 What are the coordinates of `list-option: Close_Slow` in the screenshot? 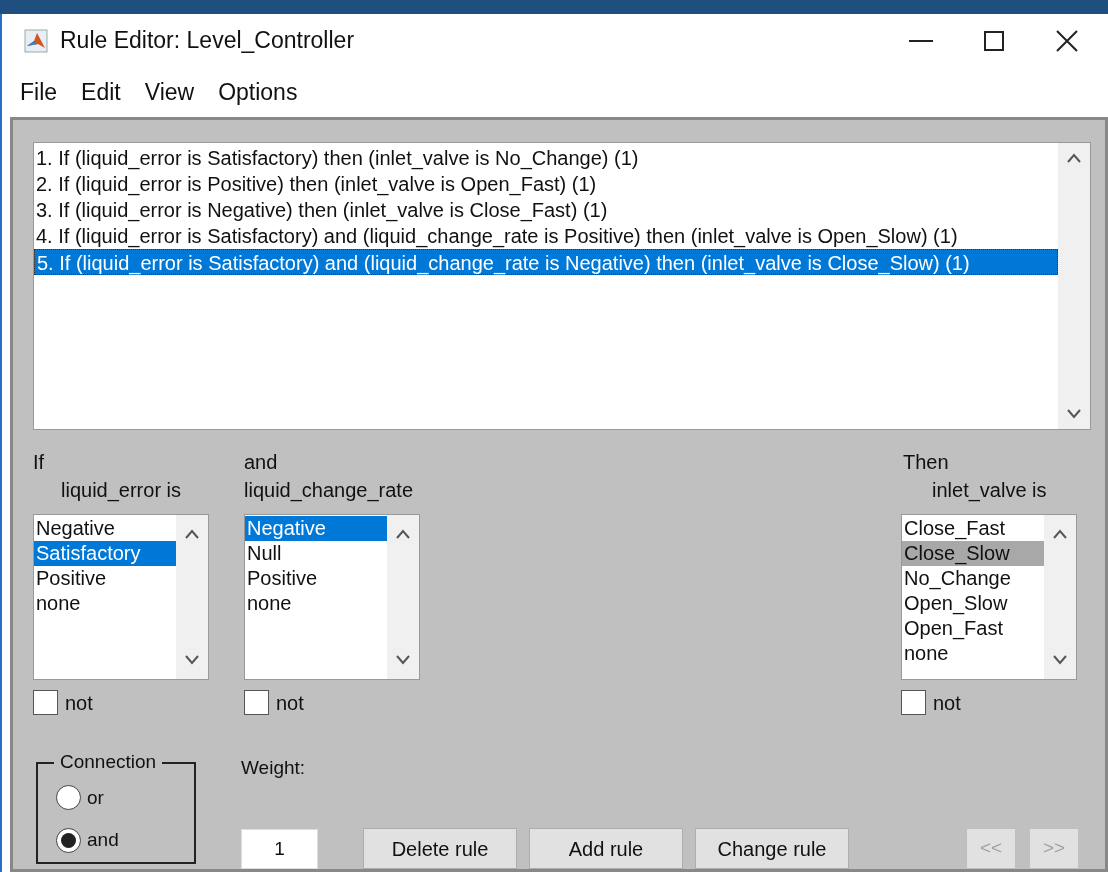 It's located at (973, 553).